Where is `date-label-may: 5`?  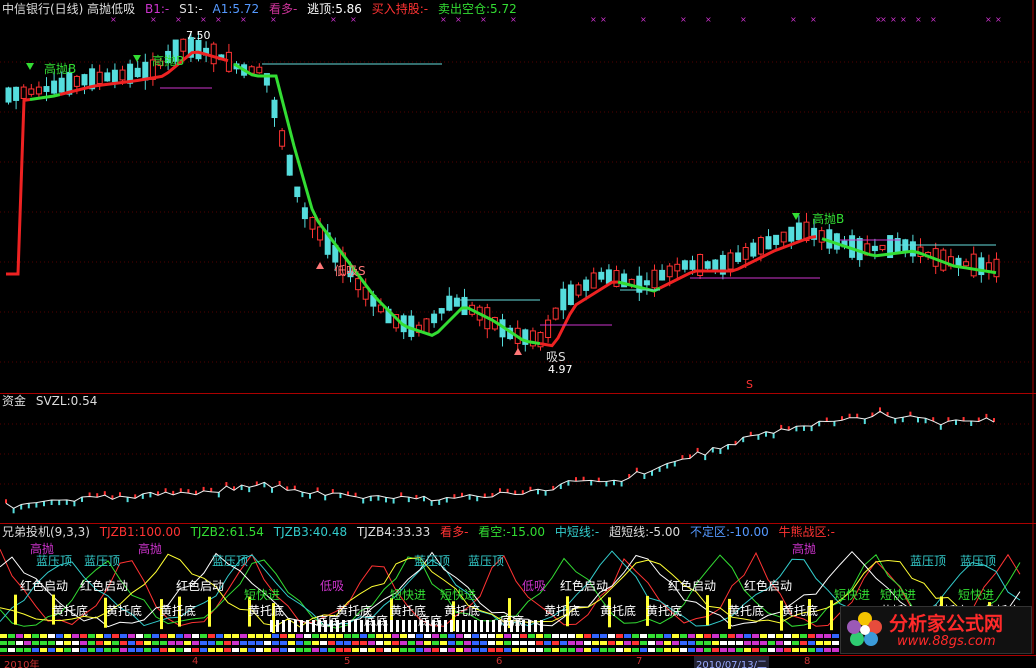 date-label-may: 5 is located at coordinates (347, 661).